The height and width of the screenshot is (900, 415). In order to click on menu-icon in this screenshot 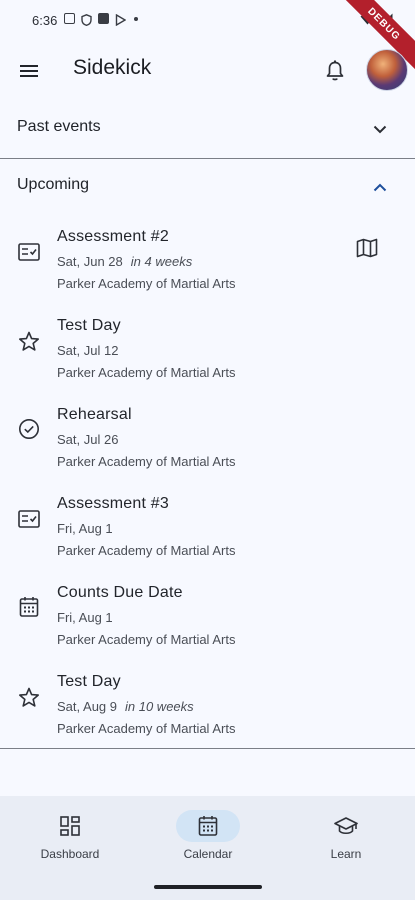, I will do `click(29, 71)`.